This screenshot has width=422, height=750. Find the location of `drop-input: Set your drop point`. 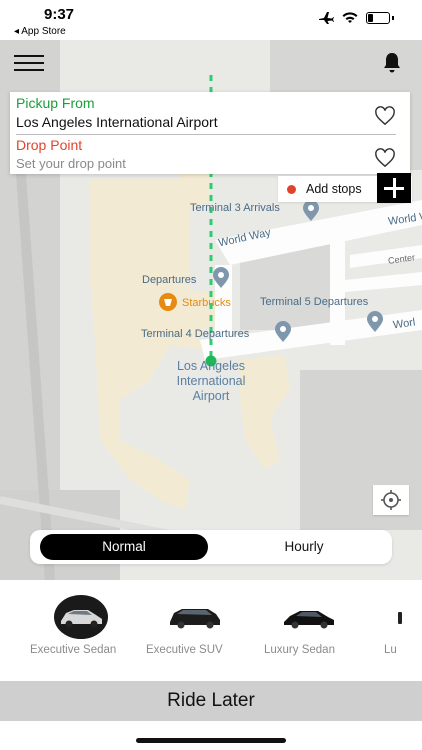

drop-input: Set your drop point is located at coordinates (71, 163).